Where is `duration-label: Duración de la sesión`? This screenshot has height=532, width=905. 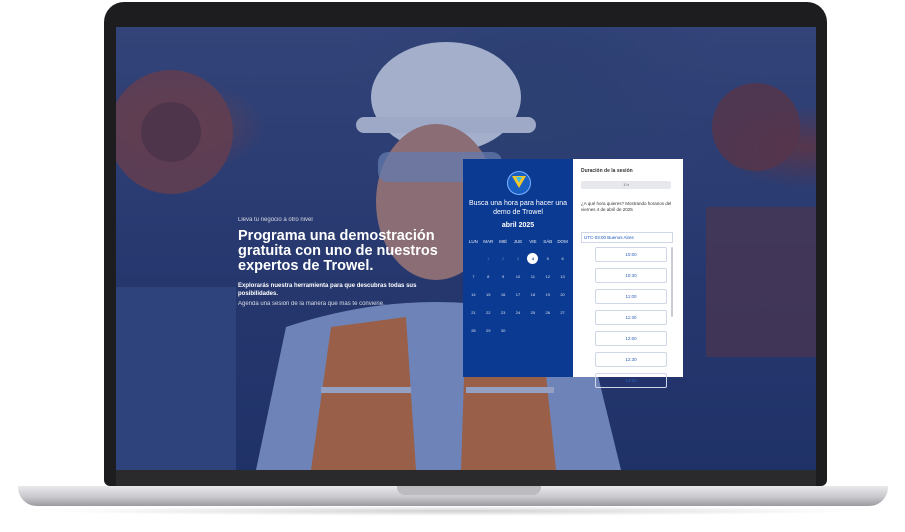
duration-label: Duración de la sesión is located at coordinates (607, 171).